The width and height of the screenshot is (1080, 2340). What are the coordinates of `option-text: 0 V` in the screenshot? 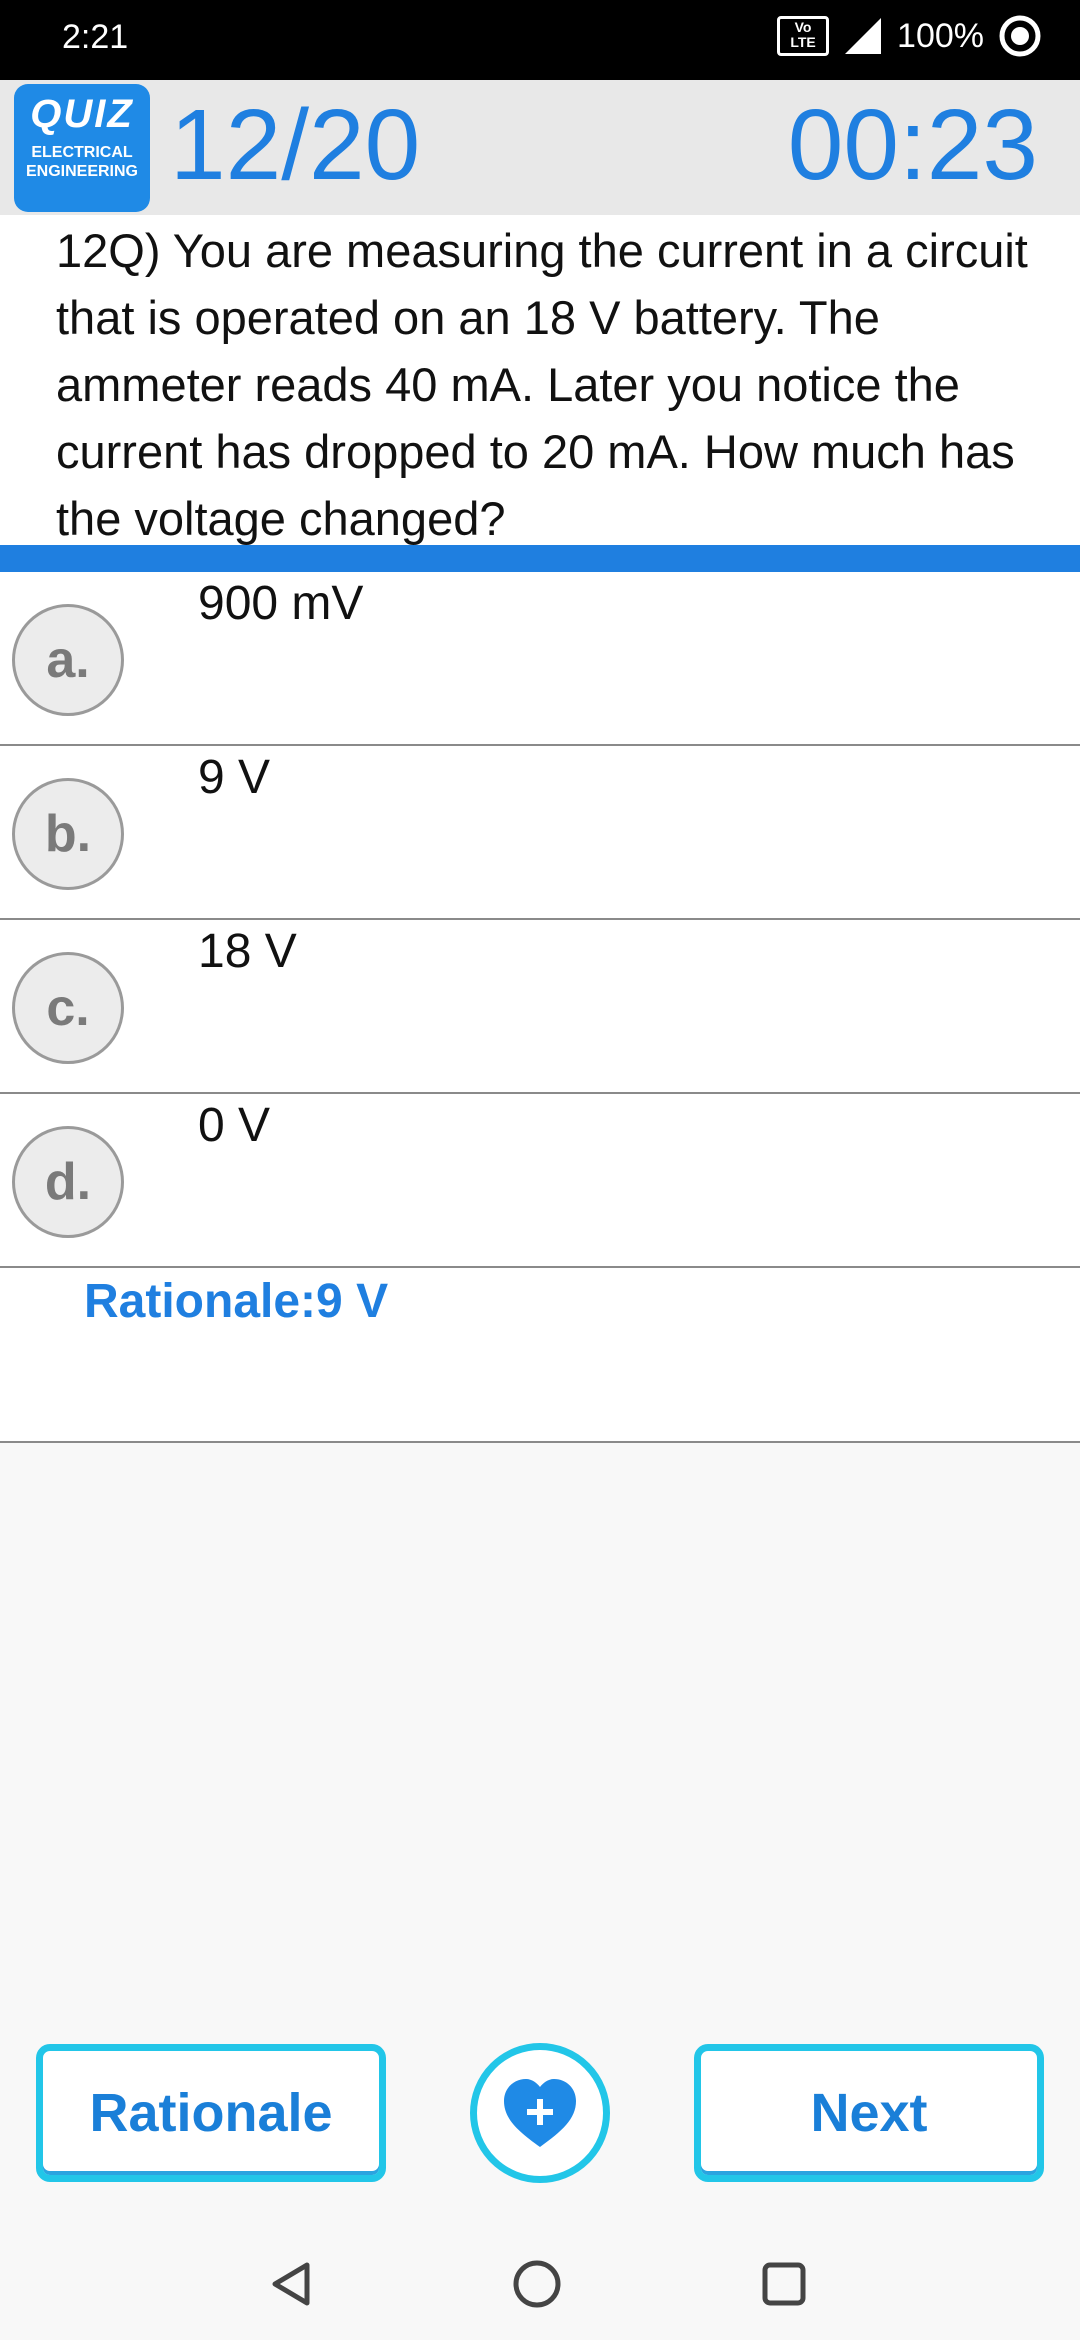 It's located at (234, 1125).